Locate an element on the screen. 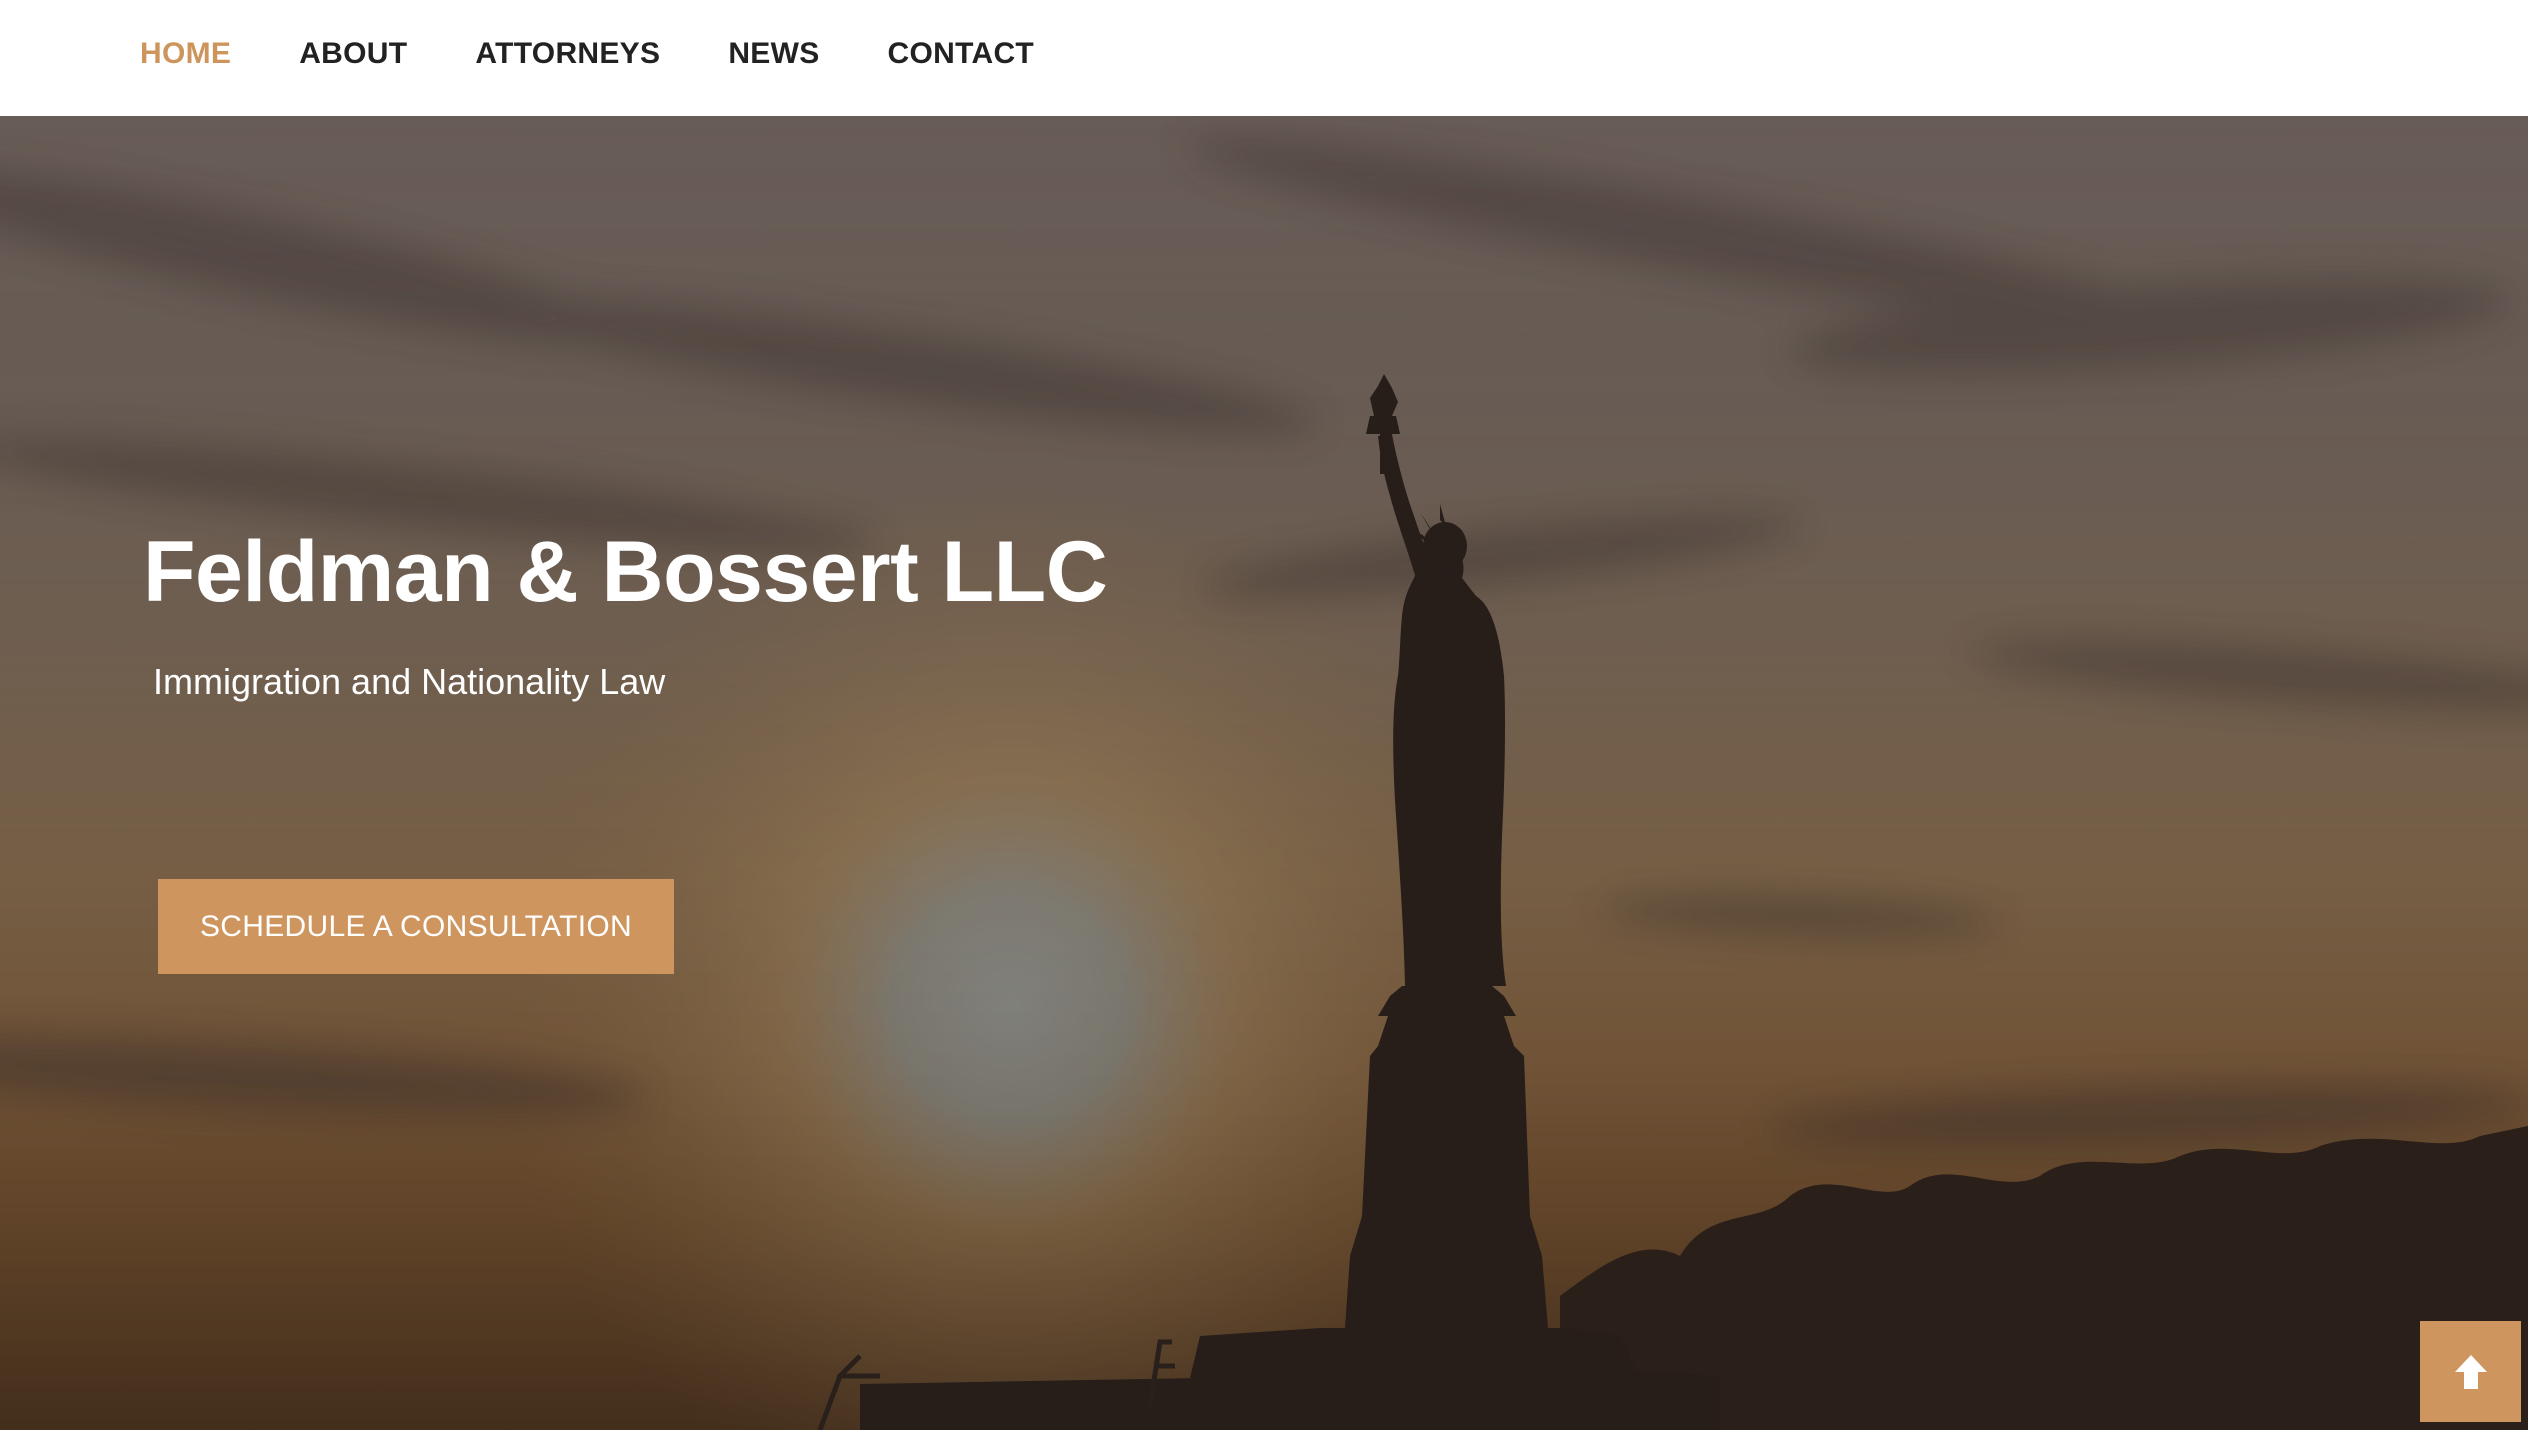 Image resolution: width=2528 pixels, height=1430 pixels. nav-item-contact: CONTACT is located at coordinates (961, 54).